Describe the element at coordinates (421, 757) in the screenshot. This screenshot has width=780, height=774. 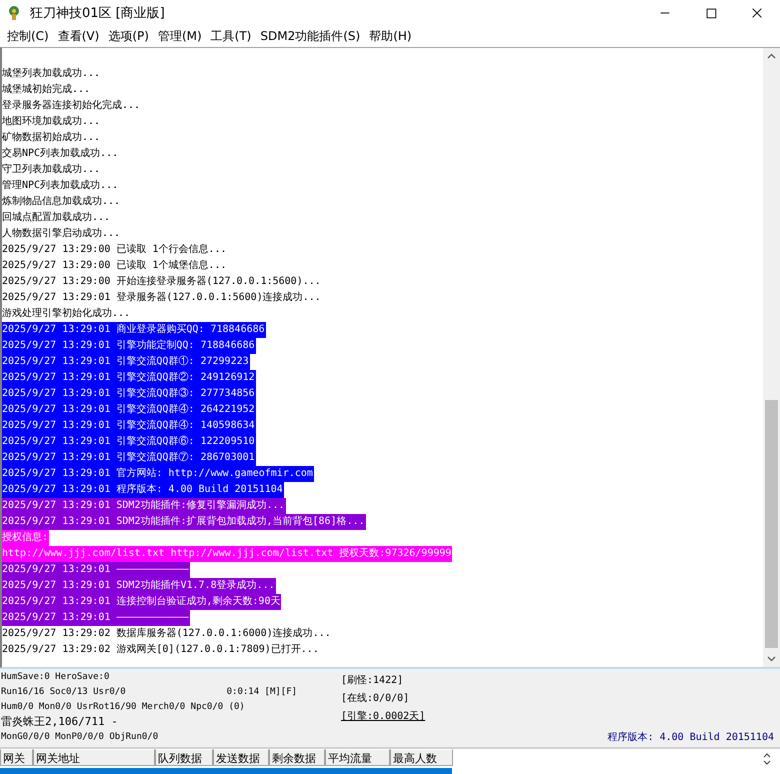
I see `column-header: 最高人数` at that location.